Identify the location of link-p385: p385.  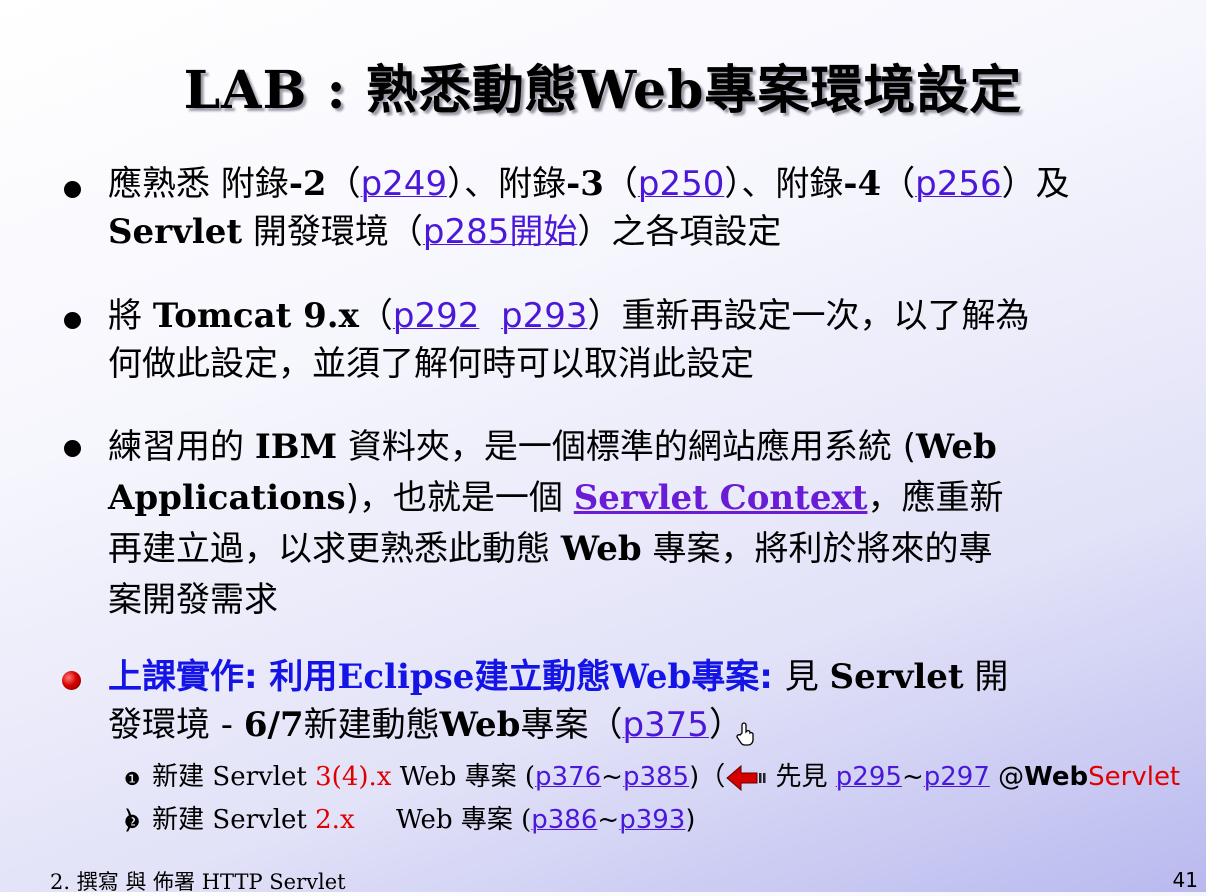
(656, 777).